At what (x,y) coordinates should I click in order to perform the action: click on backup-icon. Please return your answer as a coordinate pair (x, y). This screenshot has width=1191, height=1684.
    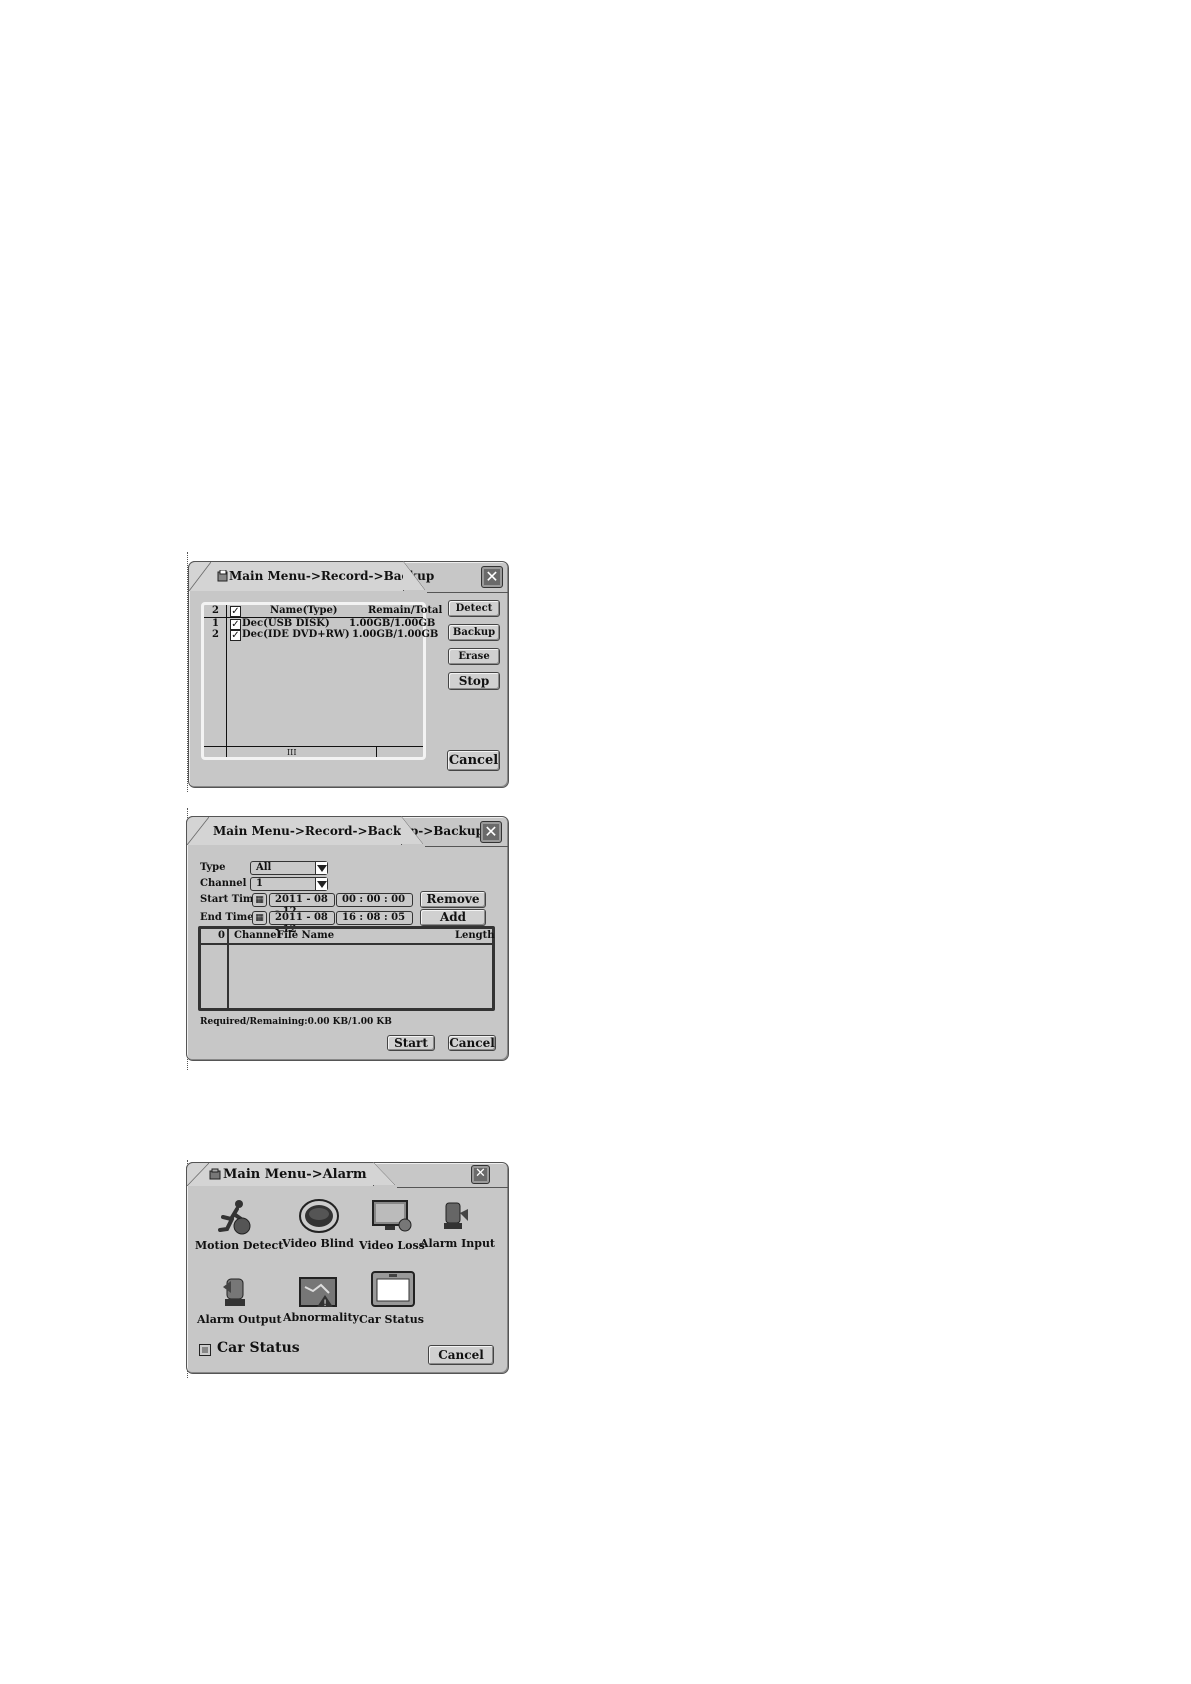
    Looking at the image, I should click on (222, 576).